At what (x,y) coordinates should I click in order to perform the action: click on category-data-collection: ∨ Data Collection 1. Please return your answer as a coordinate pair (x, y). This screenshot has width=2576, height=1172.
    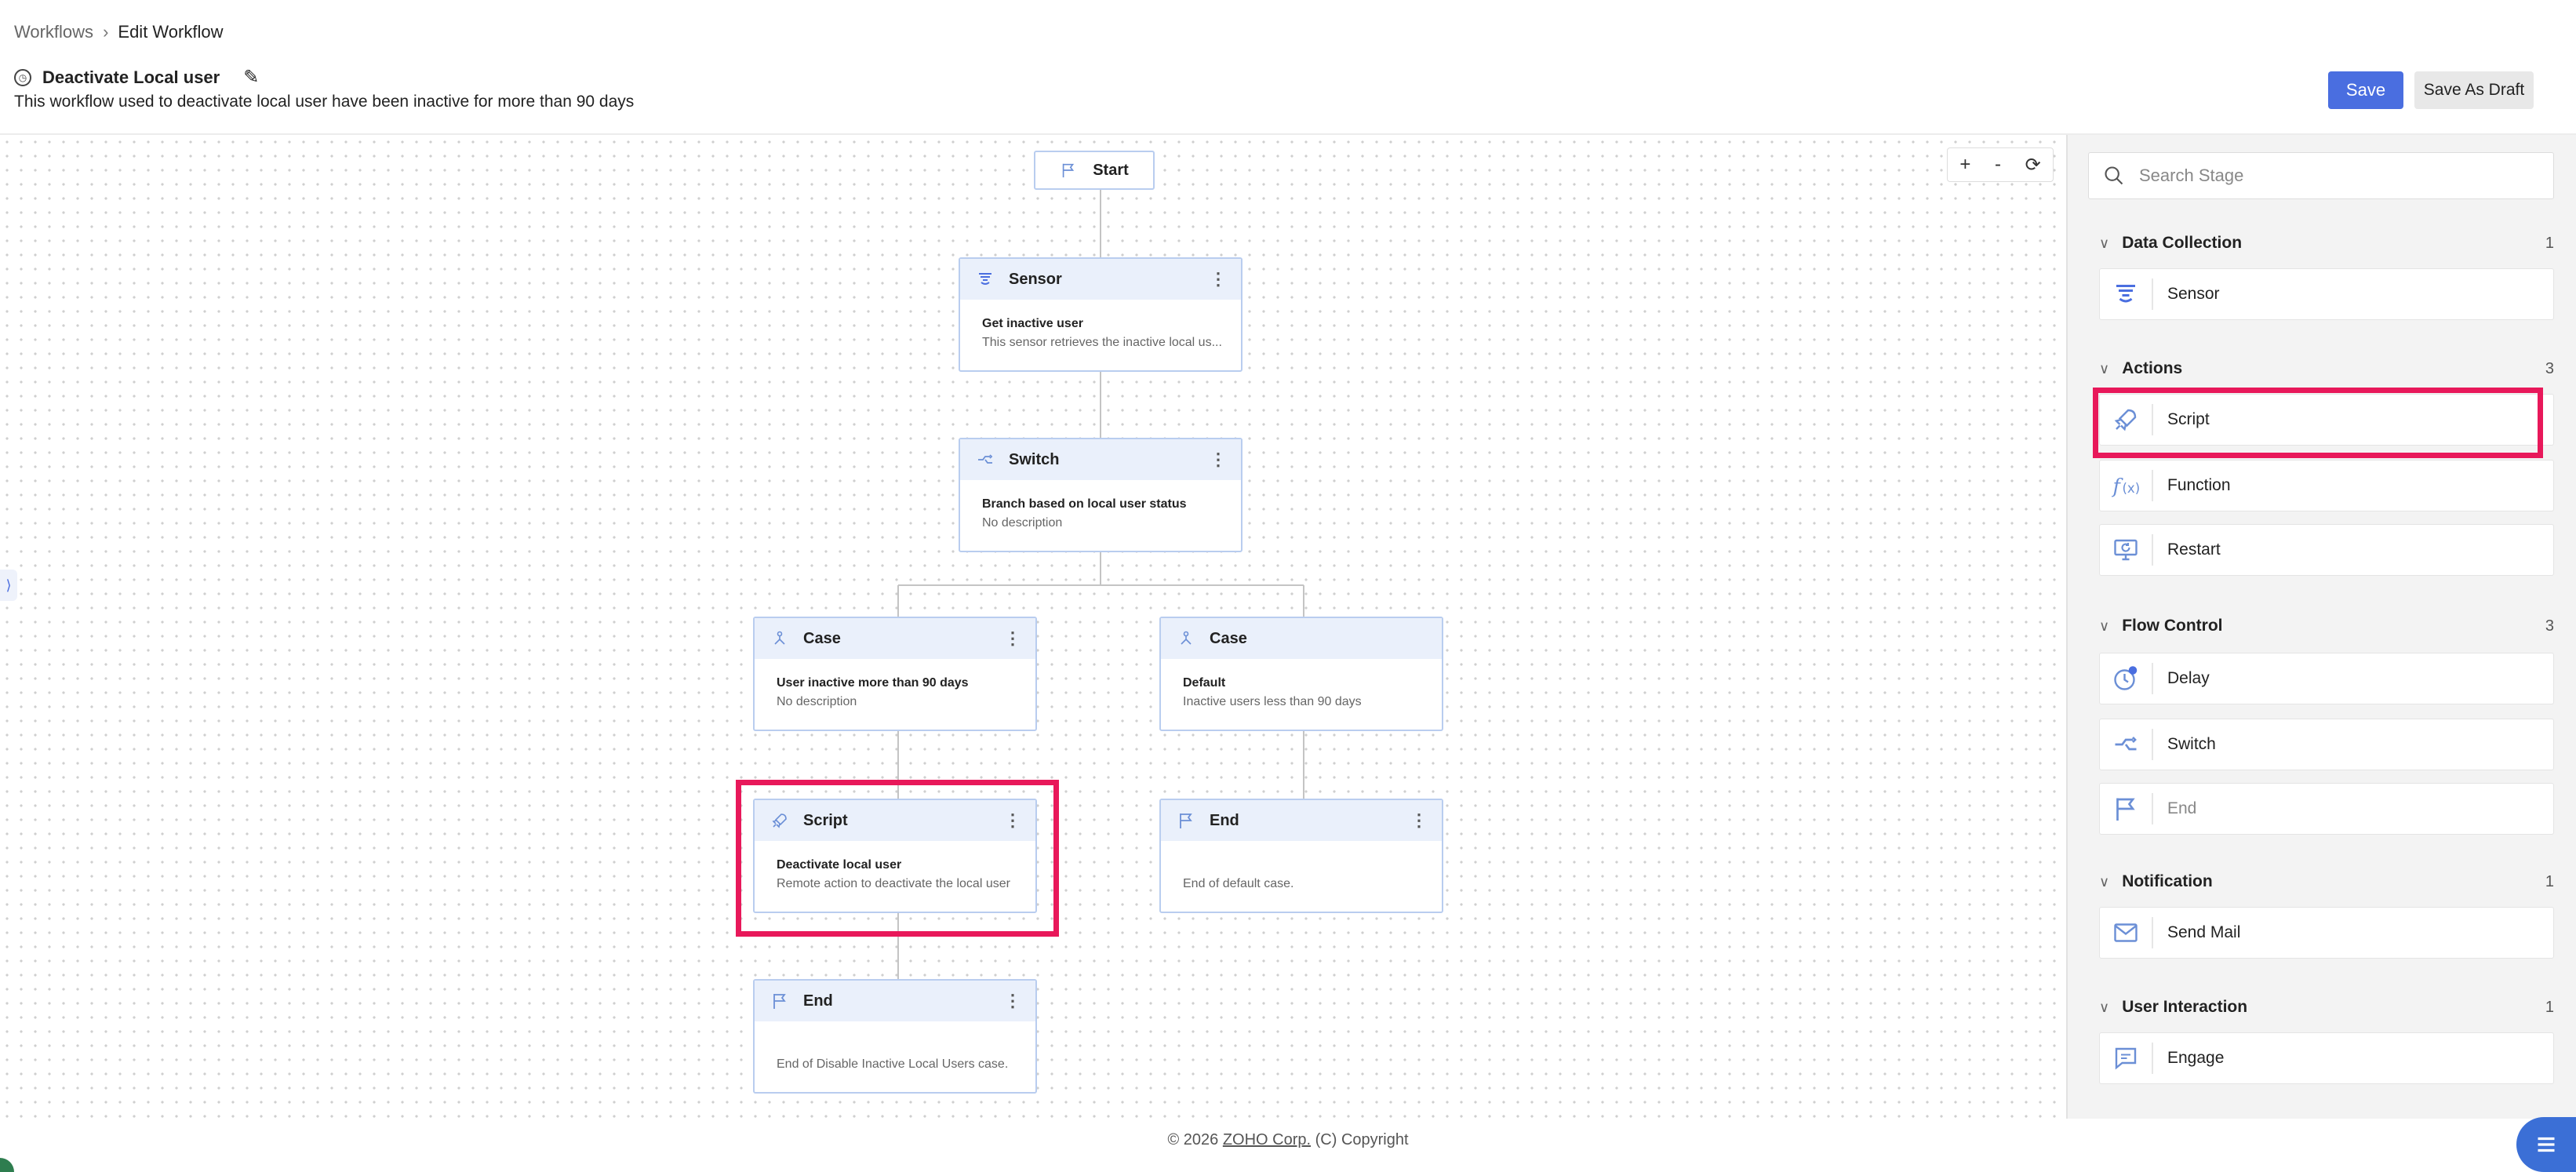
    Looking at the image, I should click on (2326, 243).